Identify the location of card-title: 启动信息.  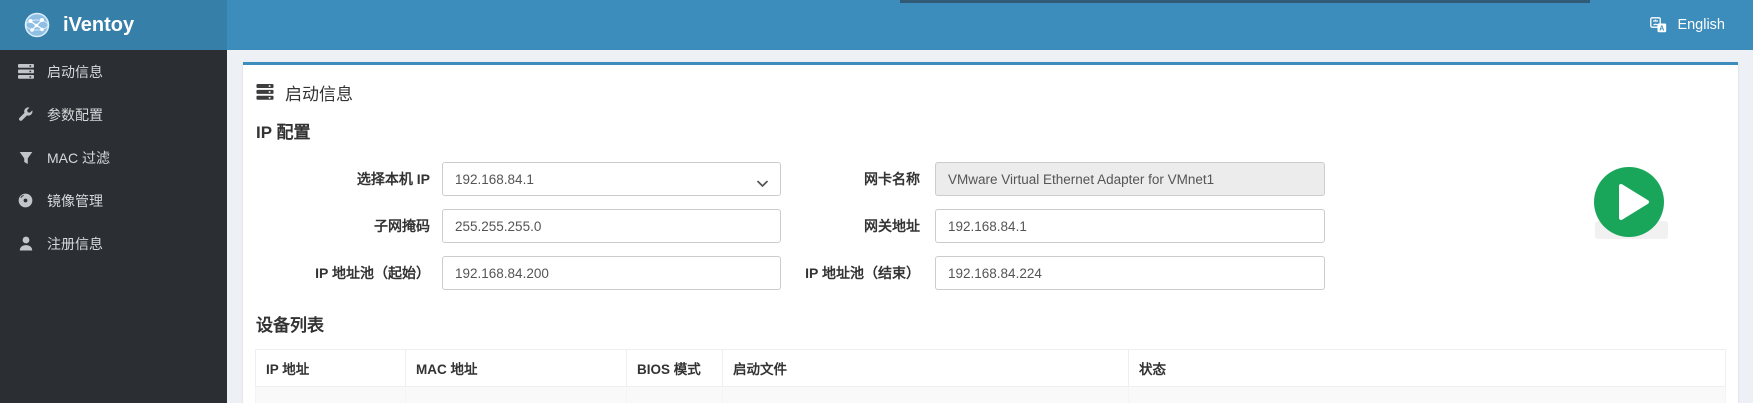
(319, 94).